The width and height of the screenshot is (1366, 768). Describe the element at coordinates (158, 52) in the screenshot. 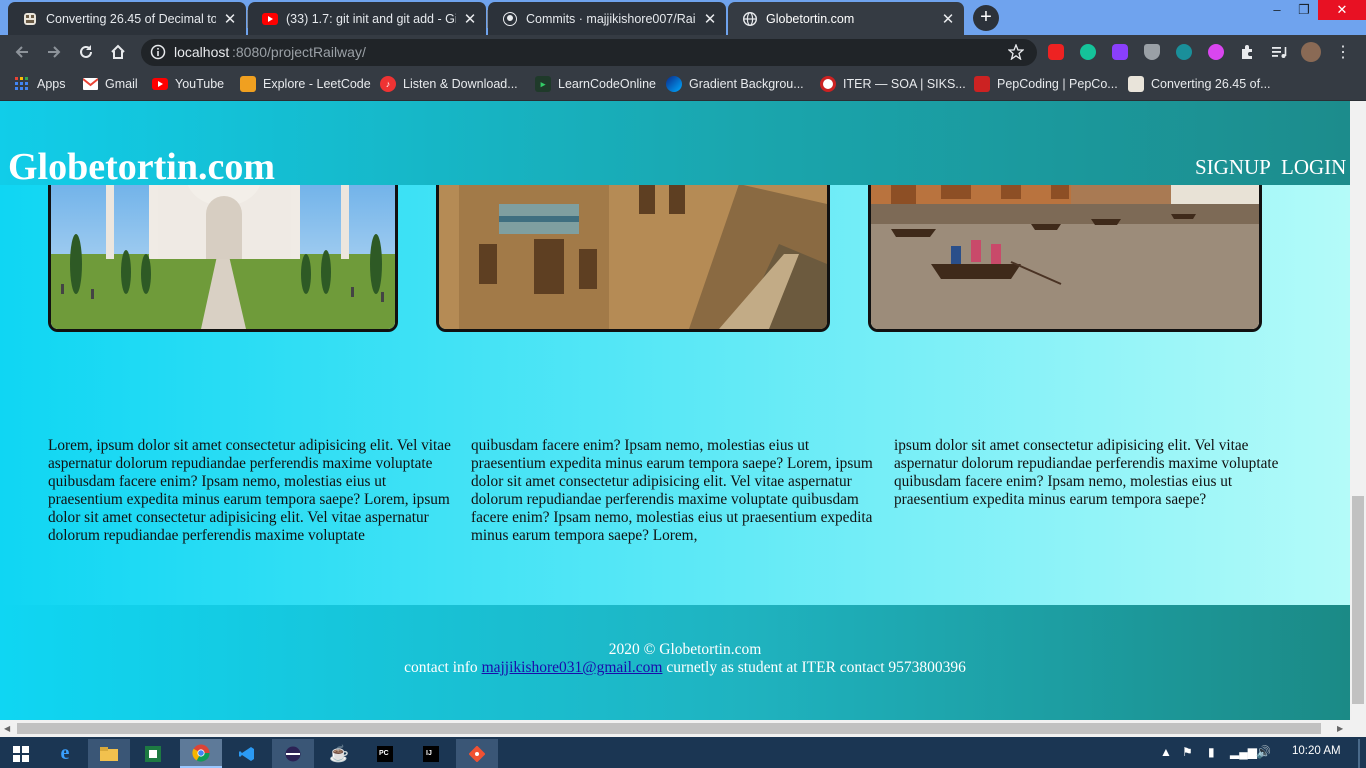

I see `info-icon` at that location.